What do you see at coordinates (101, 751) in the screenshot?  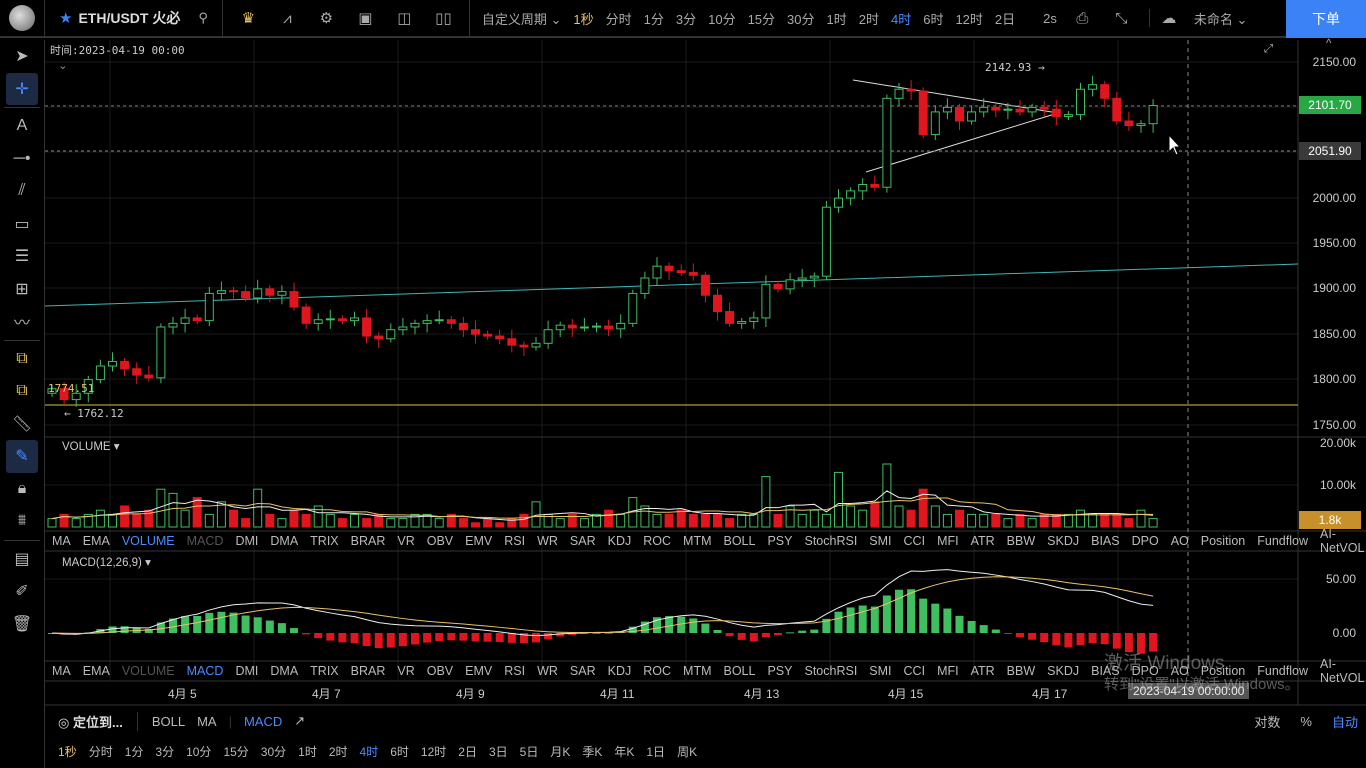 I see `bottom-period-1: 分时` at bounding box center [101, 751].